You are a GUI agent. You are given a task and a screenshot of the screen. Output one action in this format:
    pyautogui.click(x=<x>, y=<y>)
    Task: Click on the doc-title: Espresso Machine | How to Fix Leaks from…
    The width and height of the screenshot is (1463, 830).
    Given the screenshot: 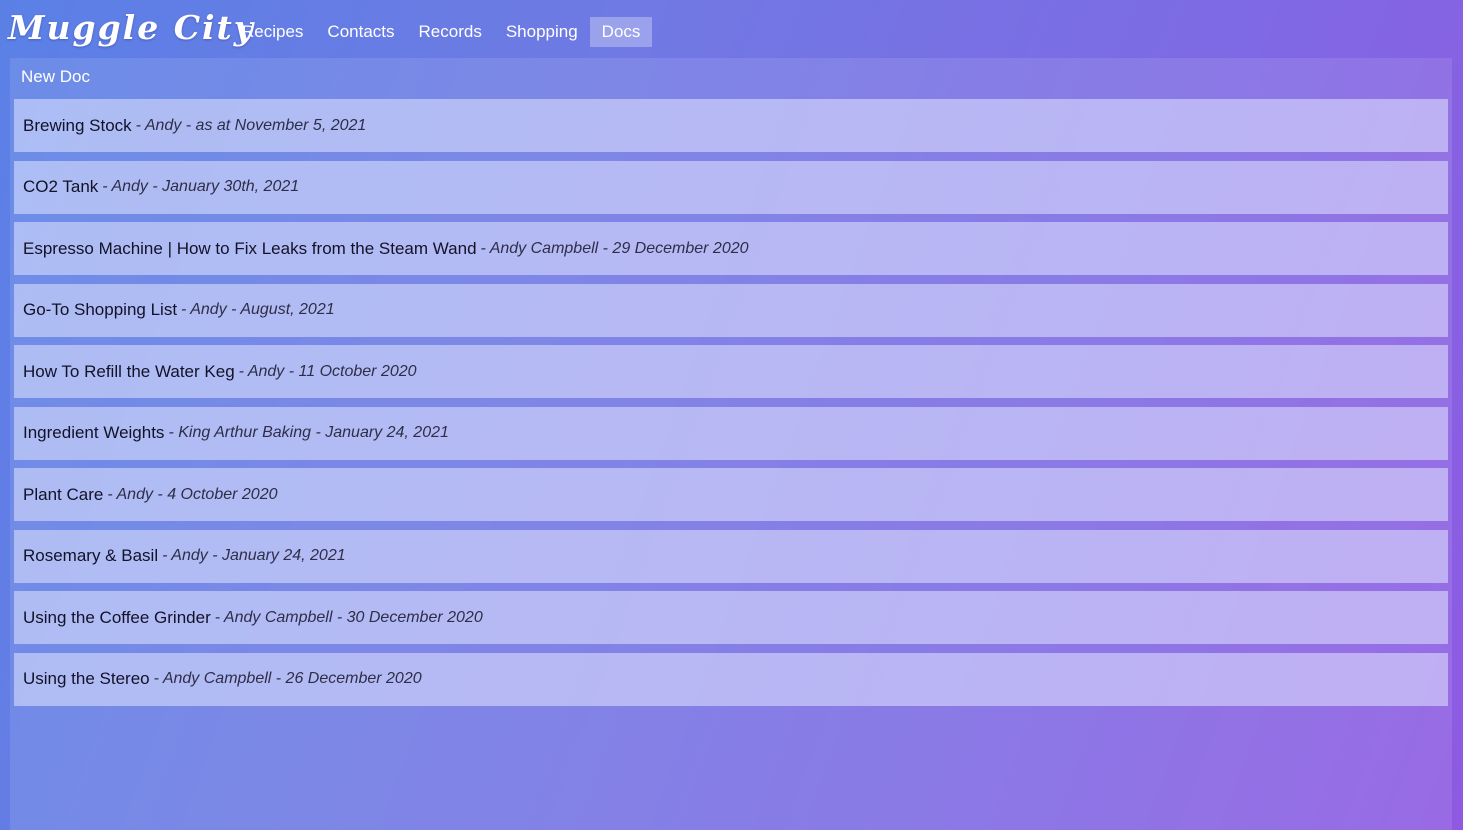 What is the action you would take?
    pyautogui.click(x=250, y=248)
    